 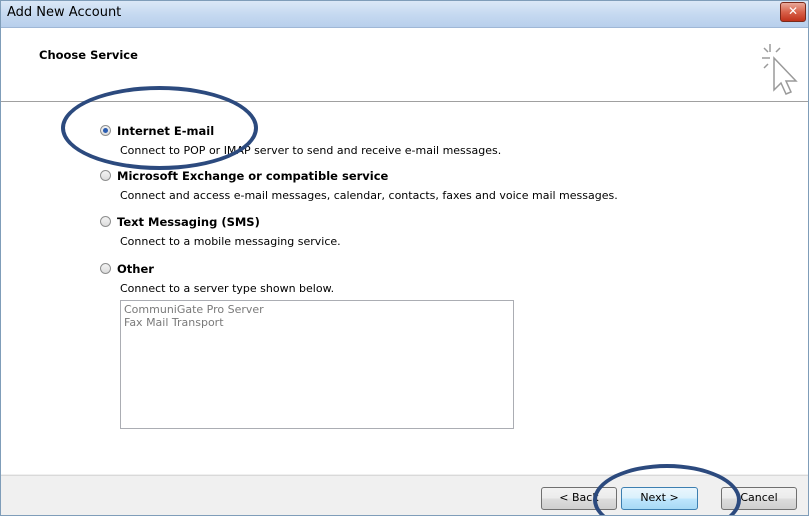 What do you see at coordinates (659, 498) in the screenshot?
I see `next-button: Next >` at bounding box center [659, 498].